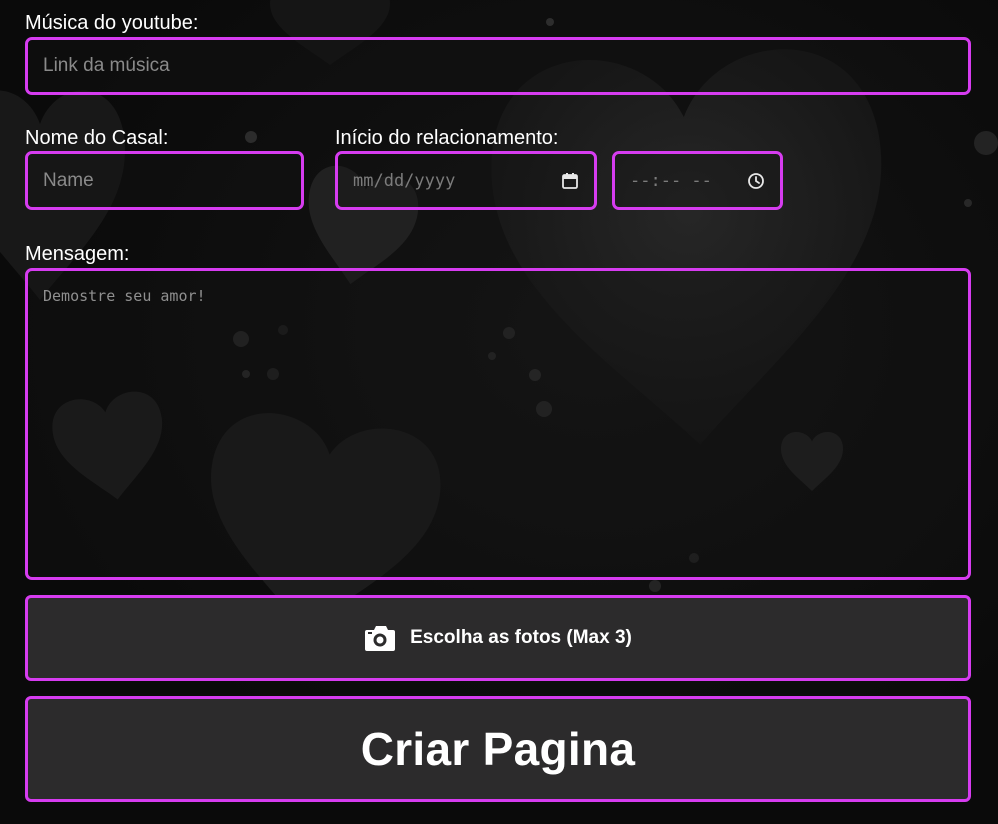  I want to click on message-label: Mensagem:, so click(77, 254).